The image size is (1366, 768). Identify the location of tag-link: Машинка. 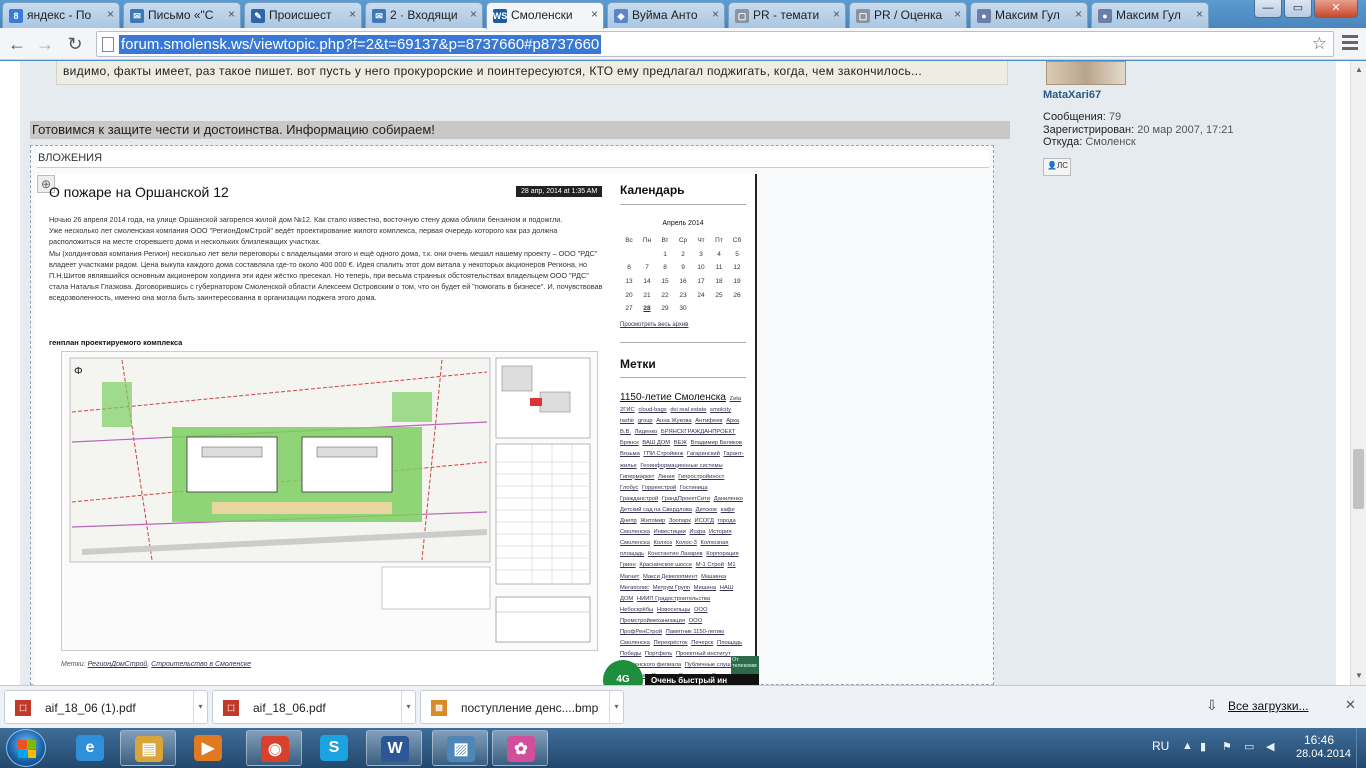
(713, 577).